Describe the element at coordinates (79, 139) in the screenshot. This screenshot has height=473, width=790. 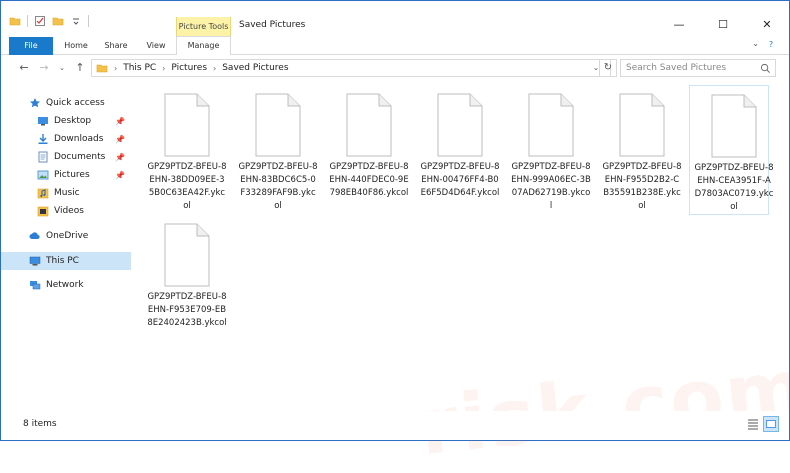
I see `sidebar-item-label: Downloads` at that location.